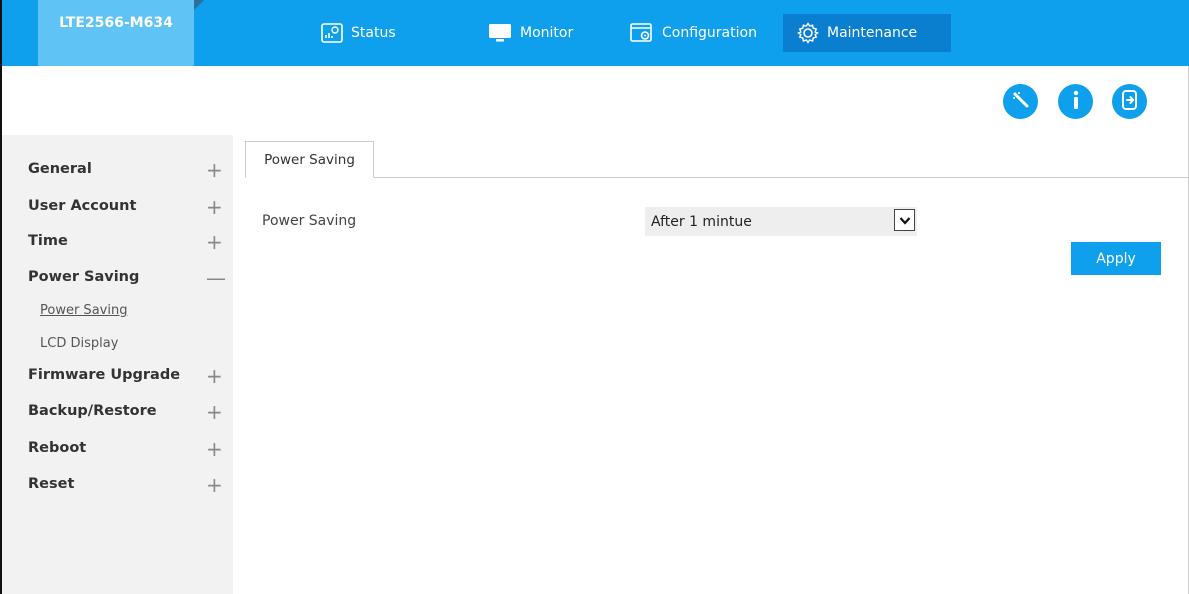 Image resolution: width=1189 pixels, height=594 pixels. Describe the element at coordinates (709, 33) in the screenshot. I see `nav-label: Configuration` at that location.